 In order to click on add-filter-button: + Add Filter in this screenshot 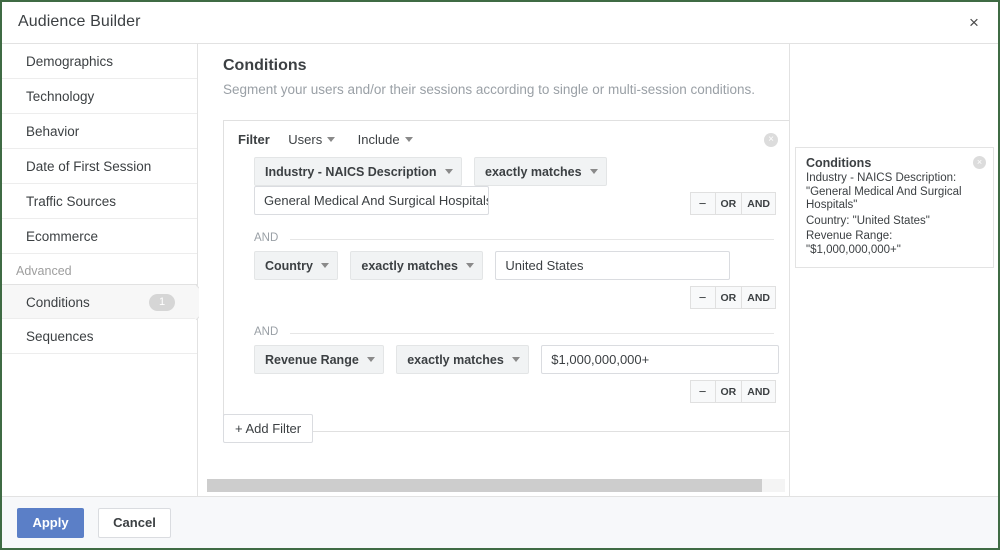, I will do `click(268, 428)`.